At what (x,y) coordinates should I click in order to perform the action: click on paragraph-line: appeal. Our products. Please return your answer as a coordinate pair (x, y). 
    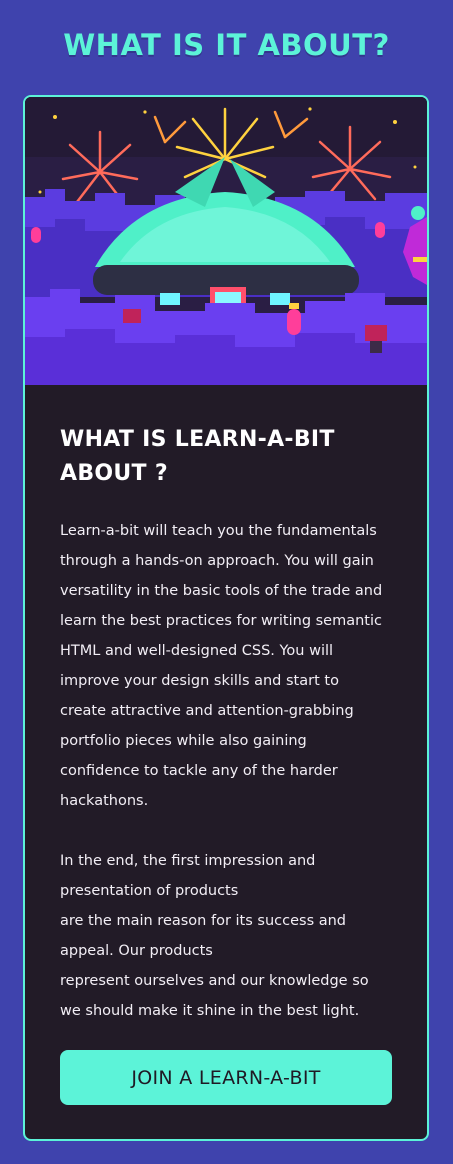
    Looking at the image, I should click on (136, 951).